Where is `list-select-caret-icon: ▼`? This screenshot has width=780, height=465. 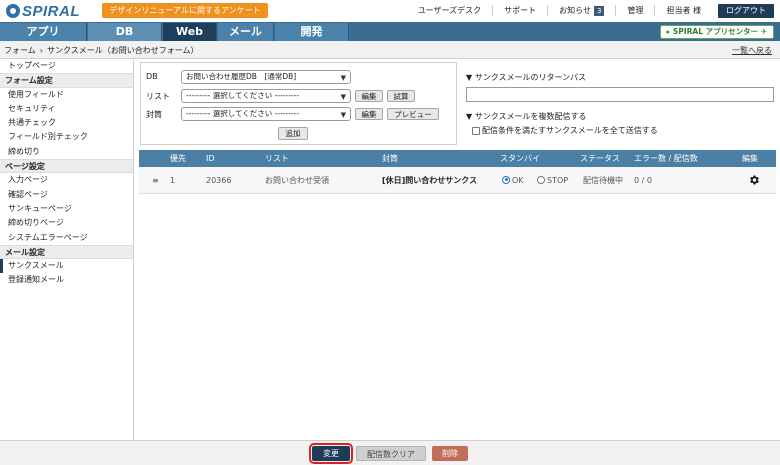
list-select-caret-icon: ▼ is located at coordinates (343, 97).